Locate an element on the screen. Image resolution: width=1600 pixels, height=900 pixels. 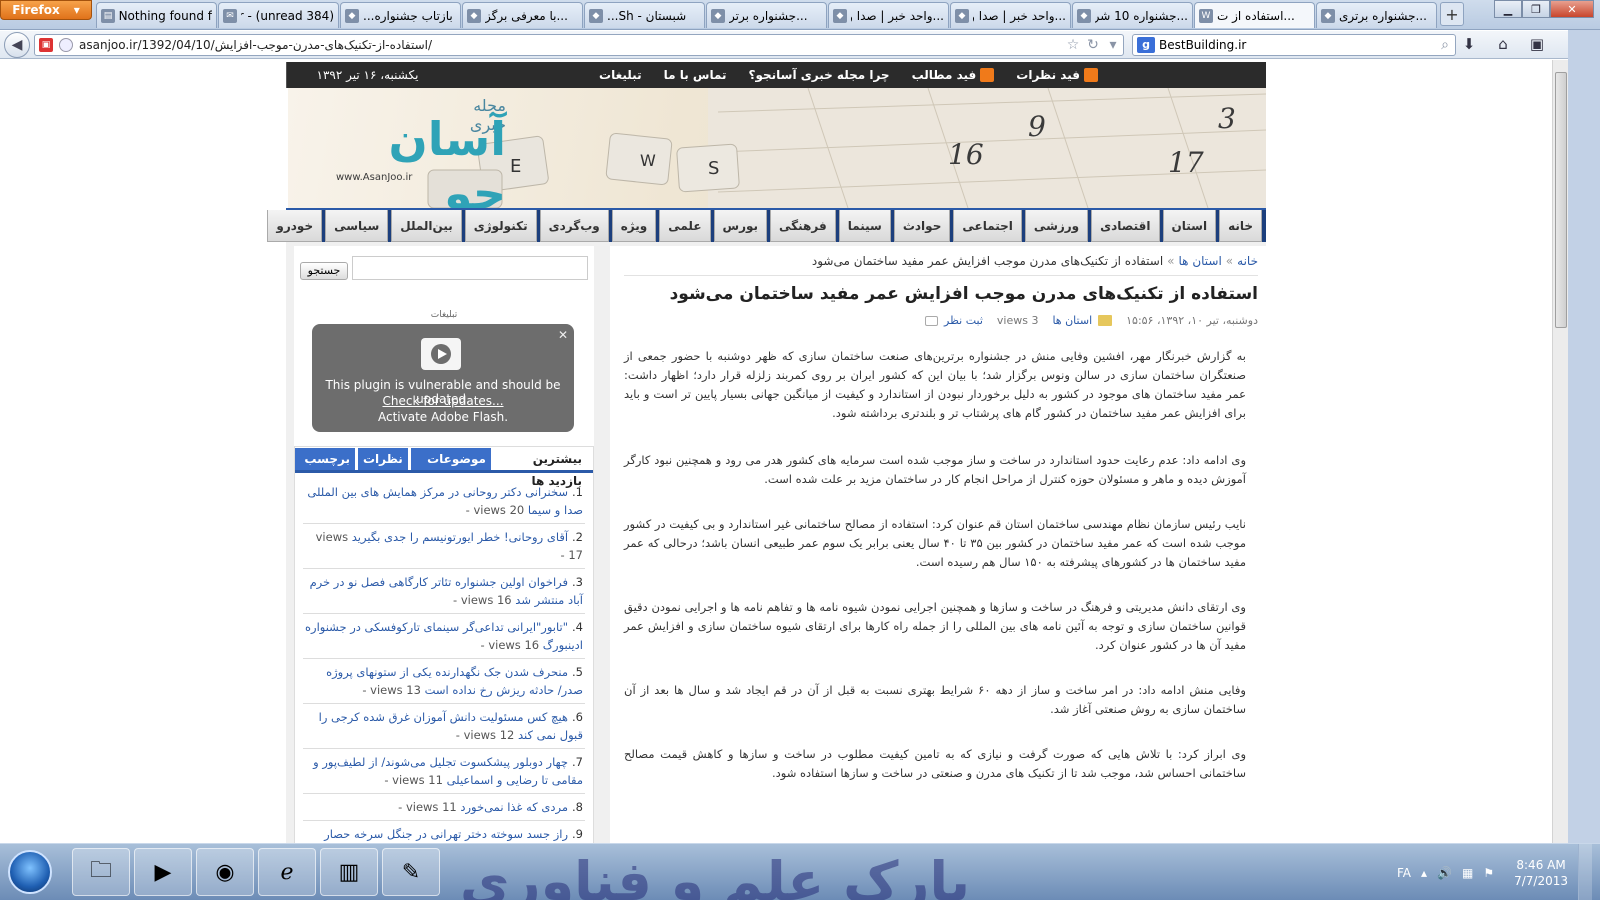
topbar-link: تماس با ما is located at coordinates (695, 75).